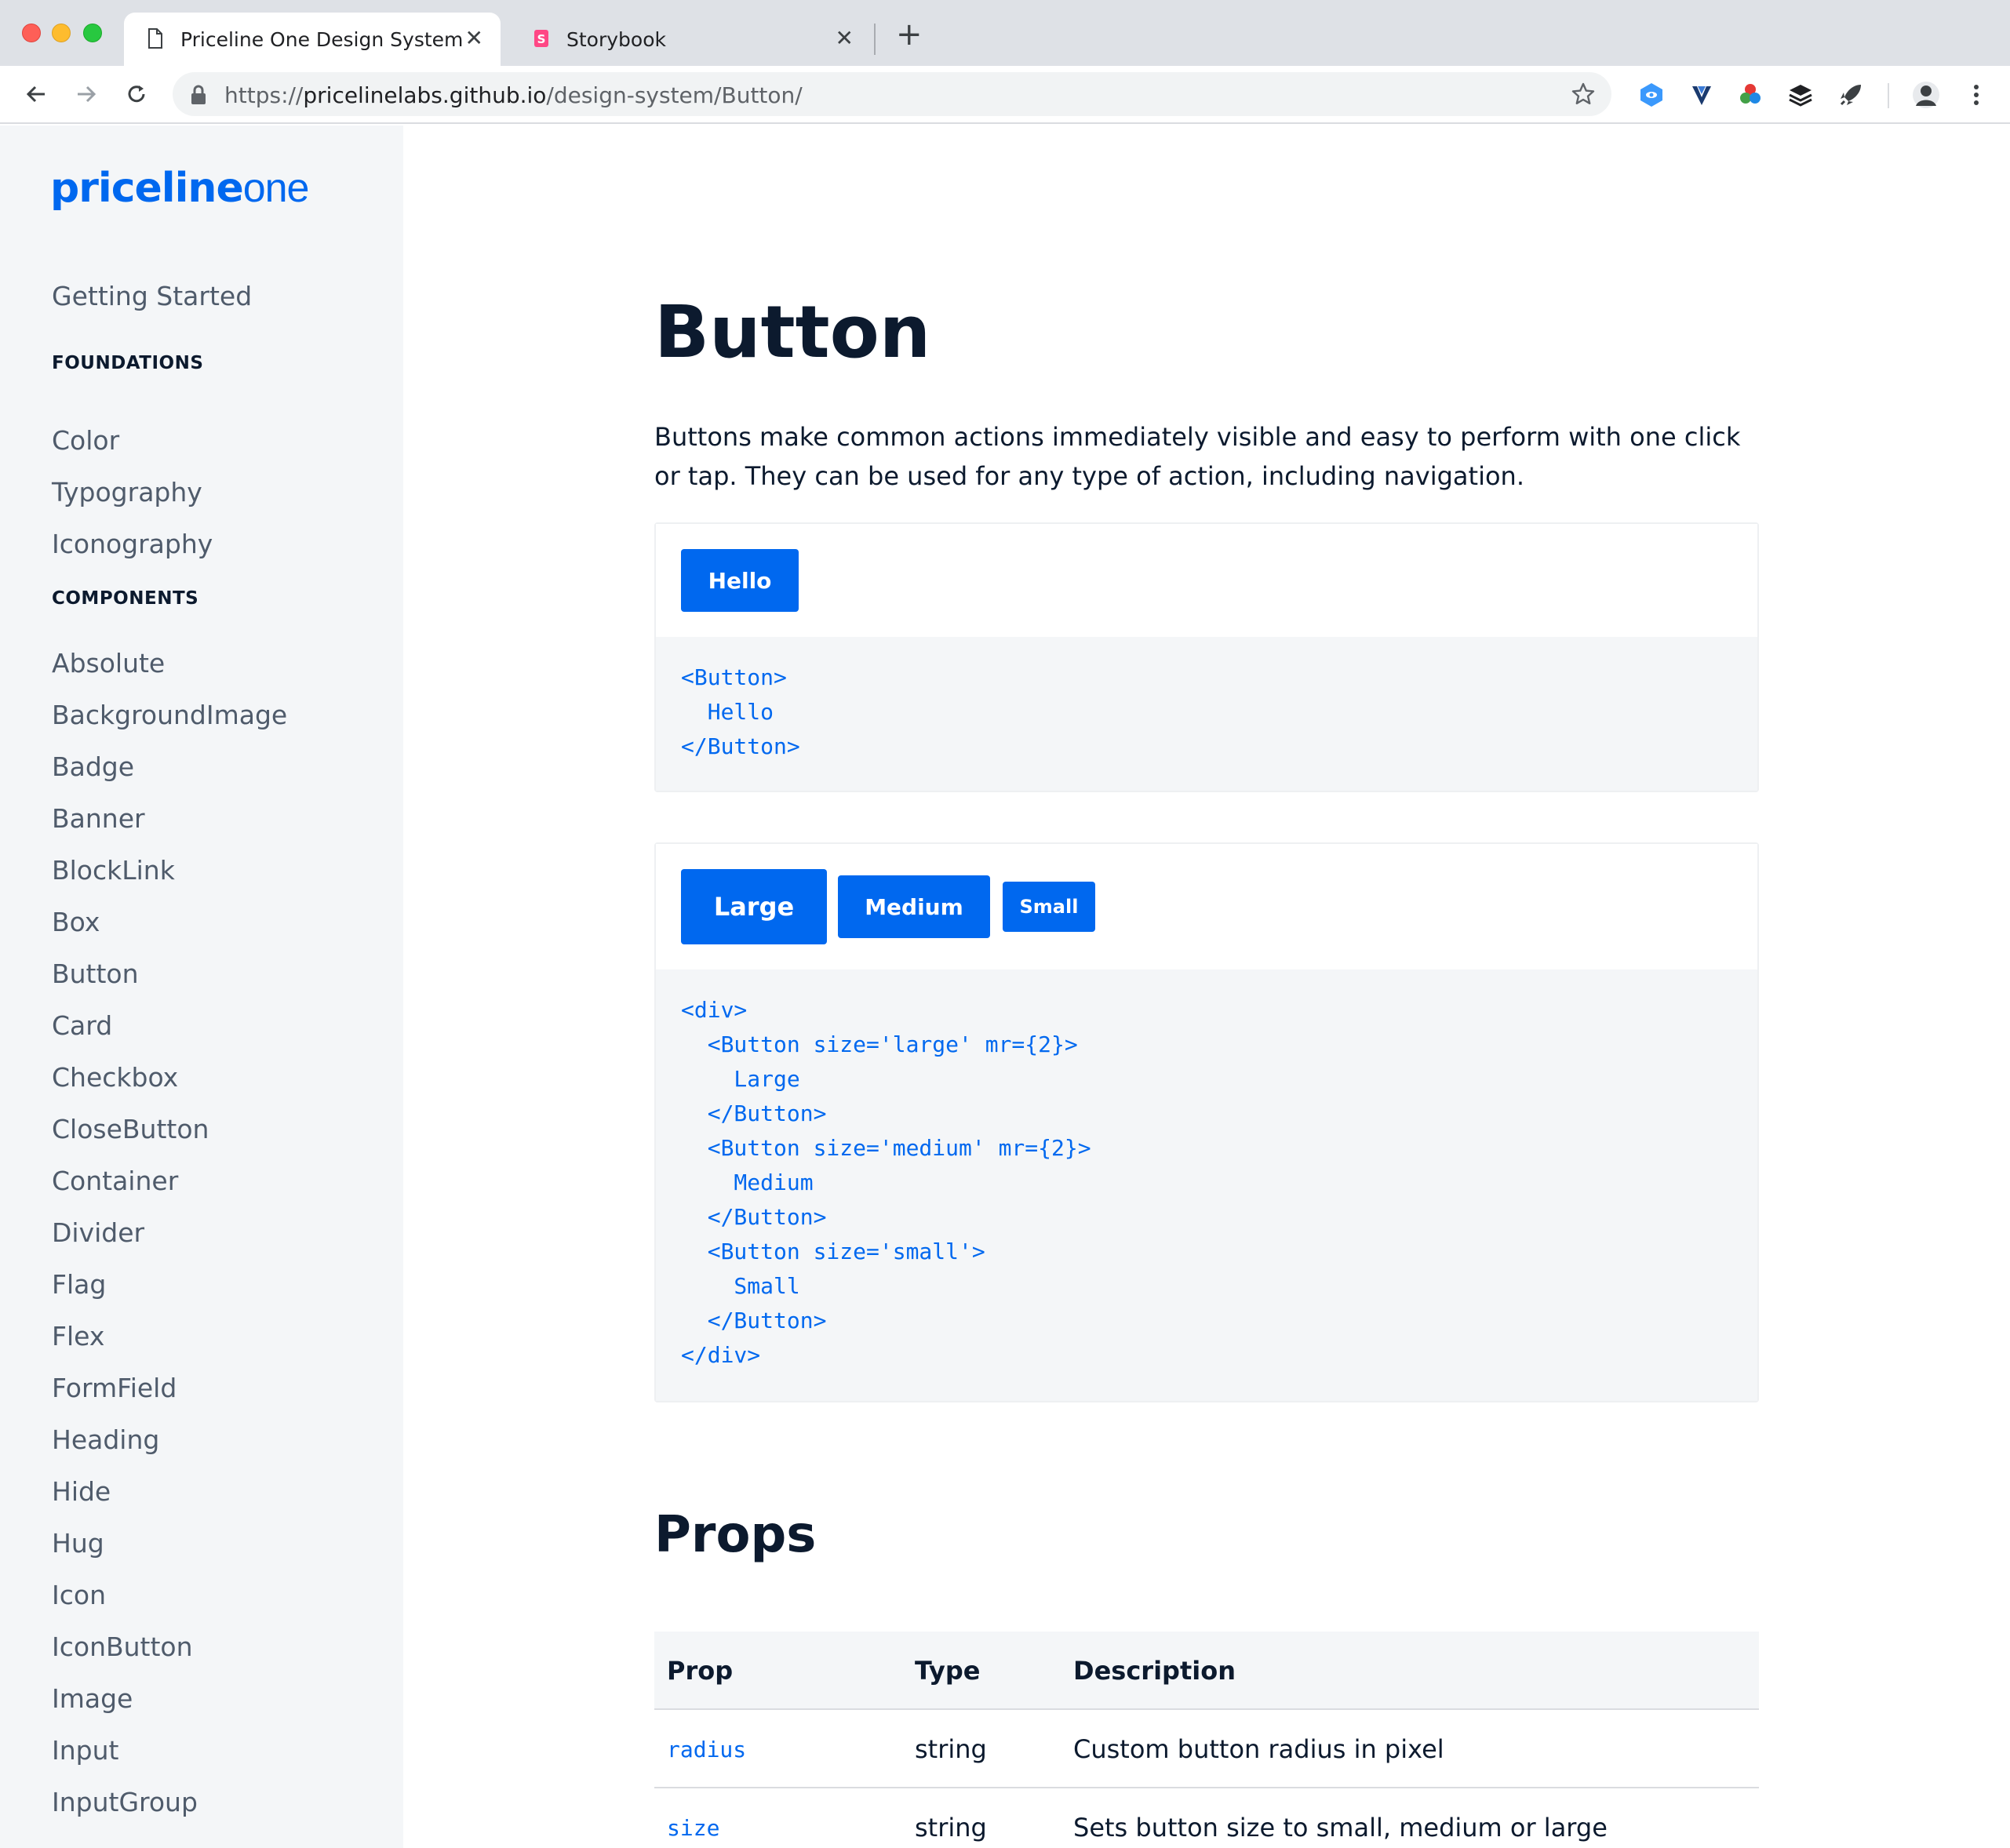 This screenshot has width=2010, height=1848. What do you see at coordinates (98, 818) in the screenshot?
I see `sidebar-item-banner: Banner` at bounding box center [98, 818].